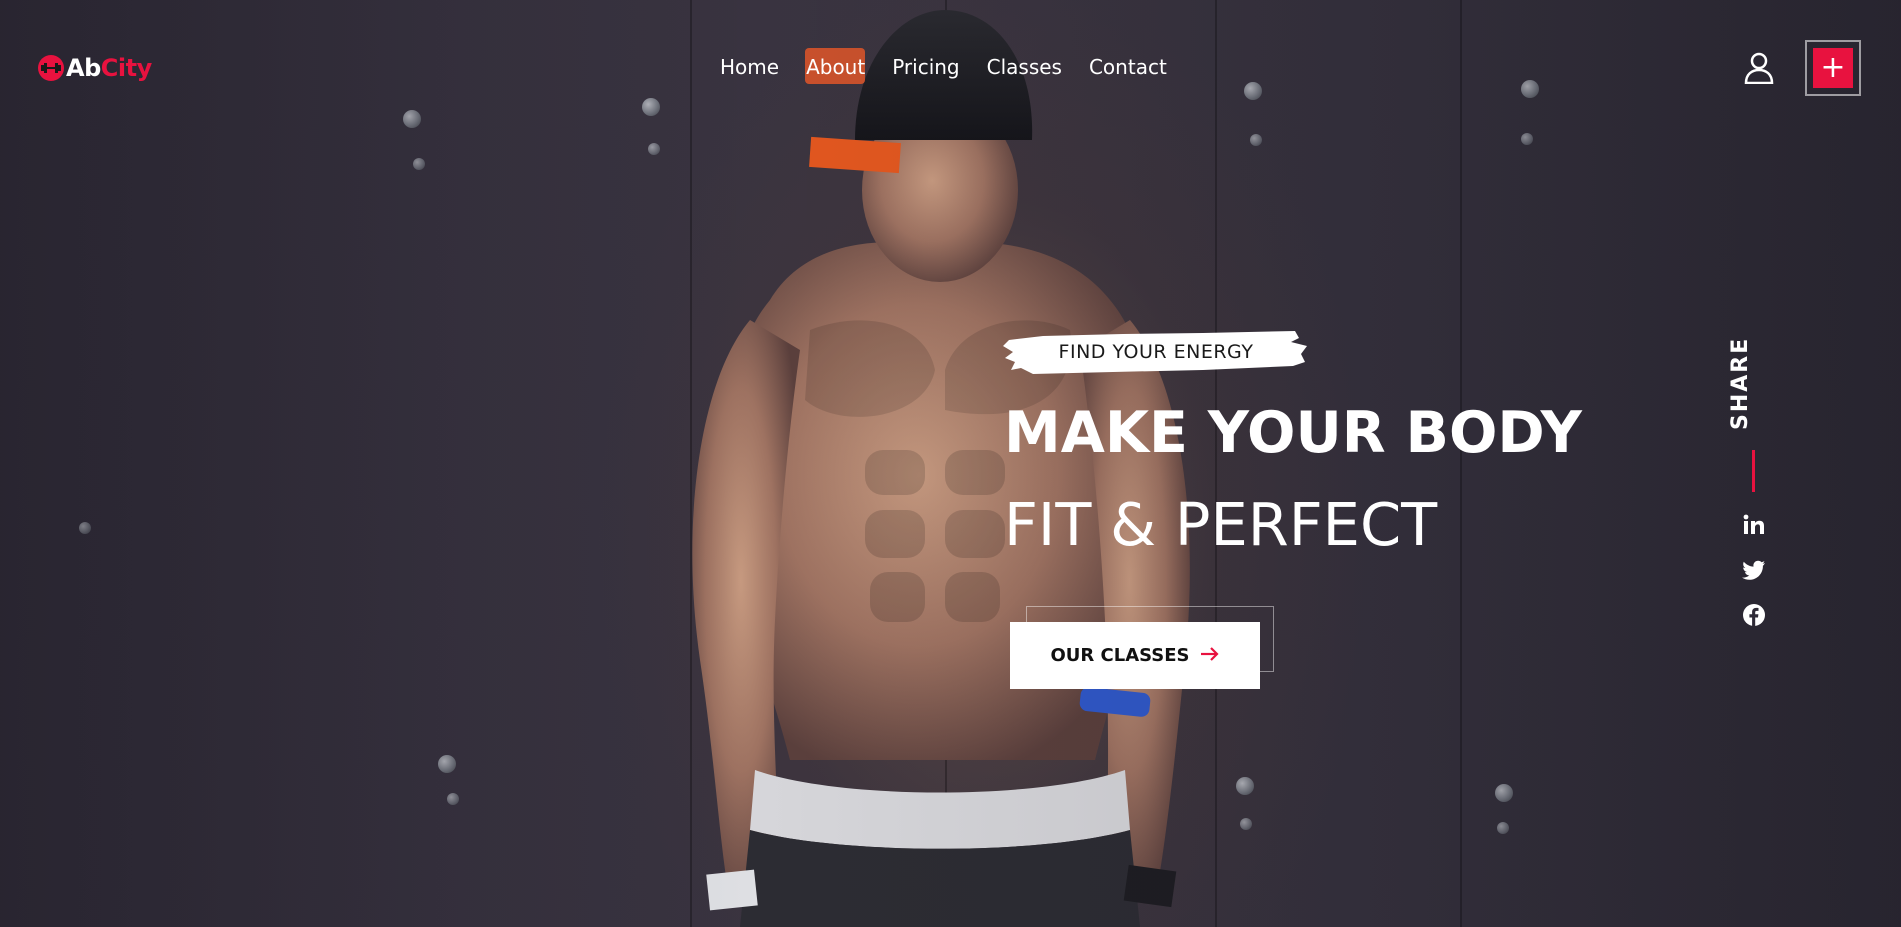  What do you see at coordinates (1221, 524) in the screenshot?
I see `hero-subheadline: FIT & PERFECT` at bounding box center [1221, 524].